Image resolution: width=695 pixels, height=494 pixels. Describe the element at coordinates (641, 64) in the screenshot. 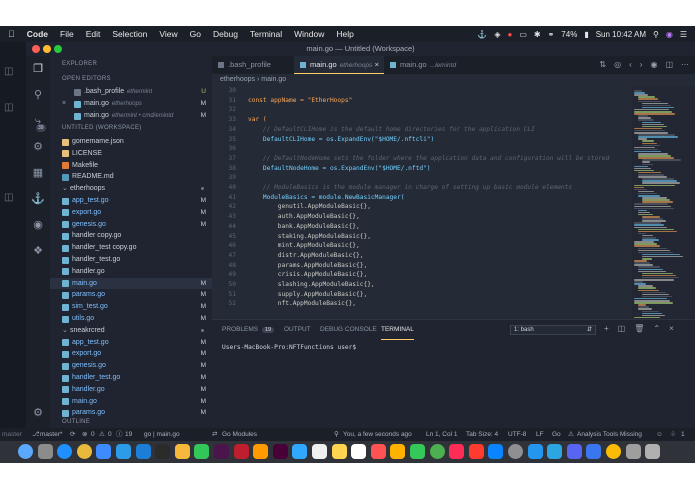

I see `next-change-icon: ›` at that location.